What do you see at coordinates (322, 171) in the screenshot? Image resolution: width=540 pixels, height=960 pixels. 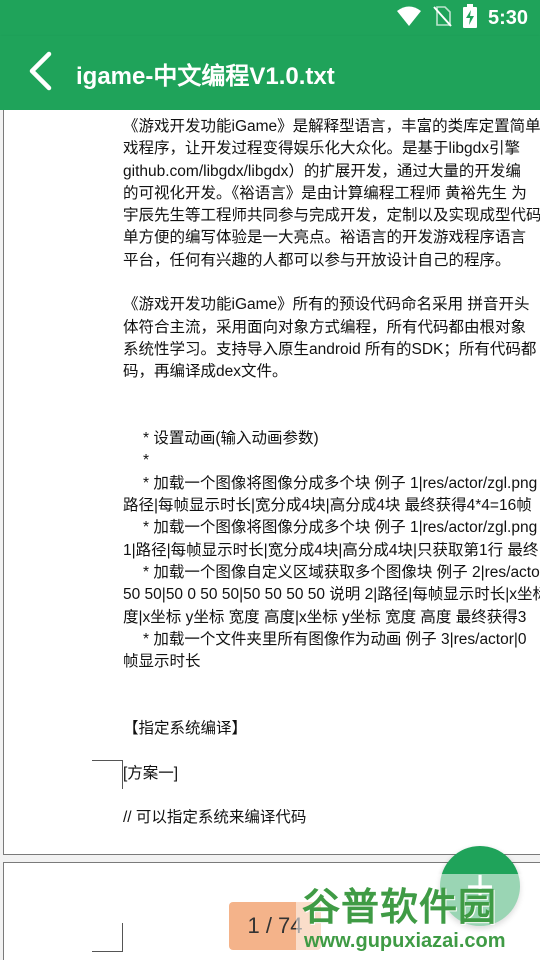 I see `document-line: github.com/libgdx/libgdx）的扩展开发，通过大量的开发编` at bounding box center [322, 171].